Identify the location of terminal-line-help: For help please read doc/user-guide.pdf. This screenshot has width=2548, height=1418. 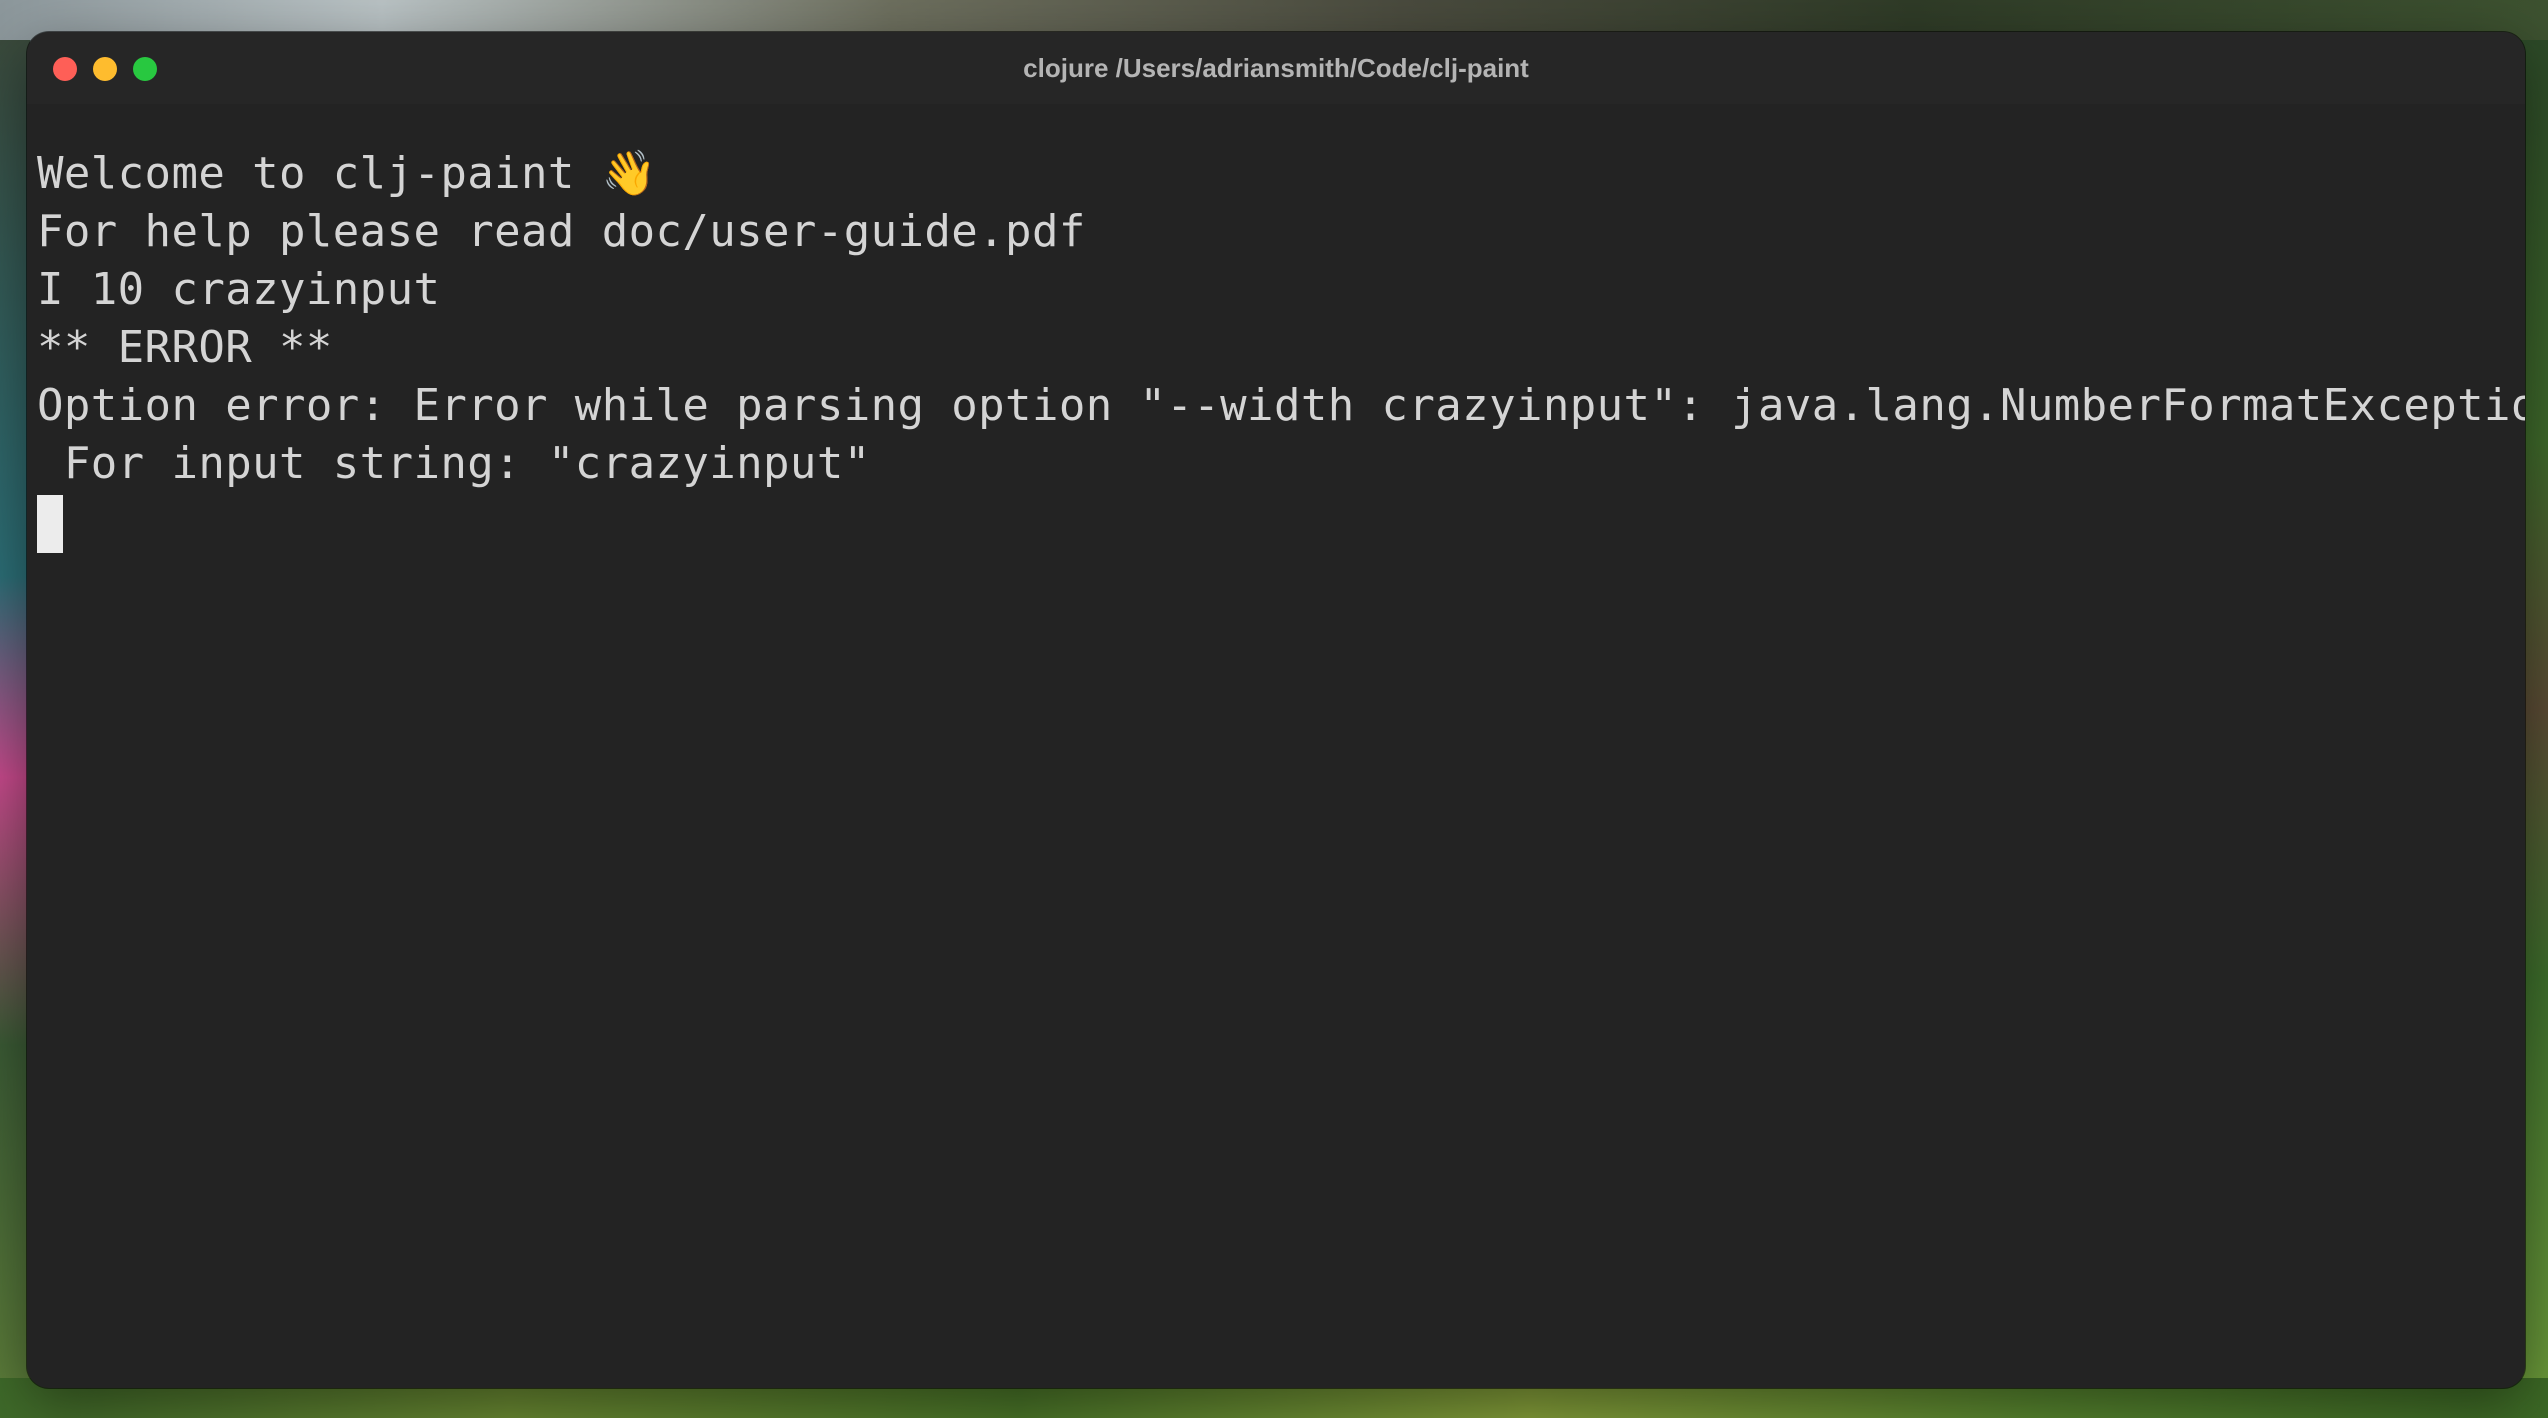
(561, 231).